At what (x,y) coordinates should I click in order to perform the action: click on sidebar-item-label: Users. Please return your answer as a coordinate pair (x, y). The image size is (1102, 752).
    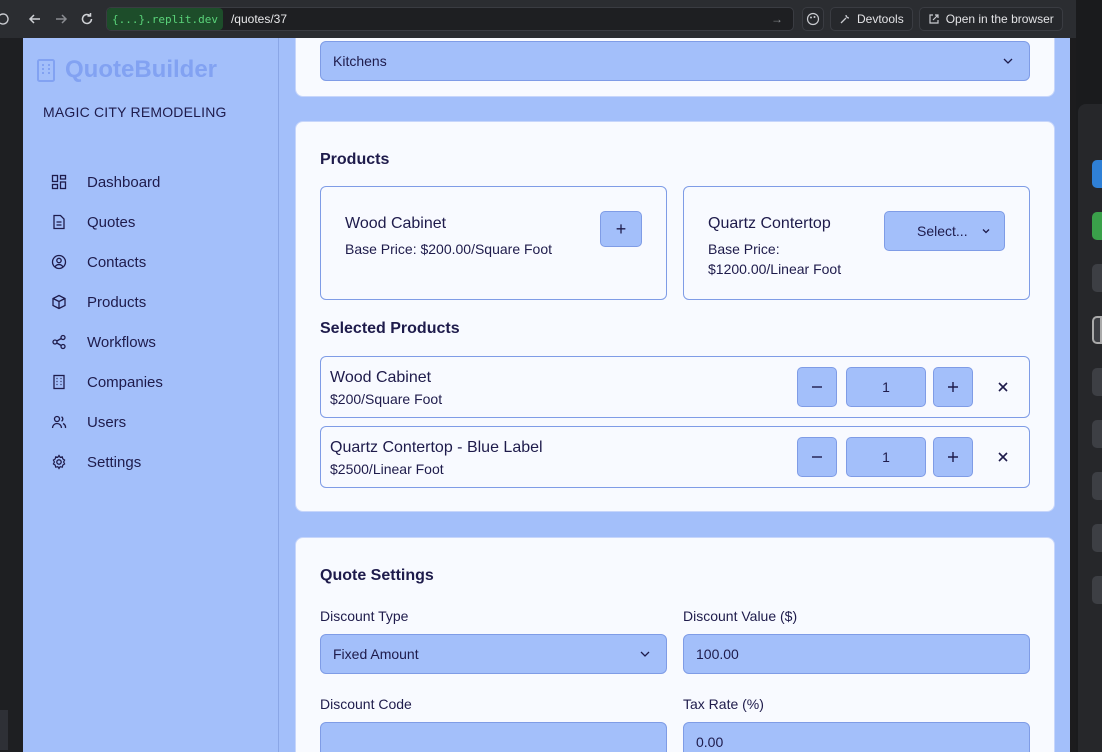
    Looking at the image, I should click on (107, 422).